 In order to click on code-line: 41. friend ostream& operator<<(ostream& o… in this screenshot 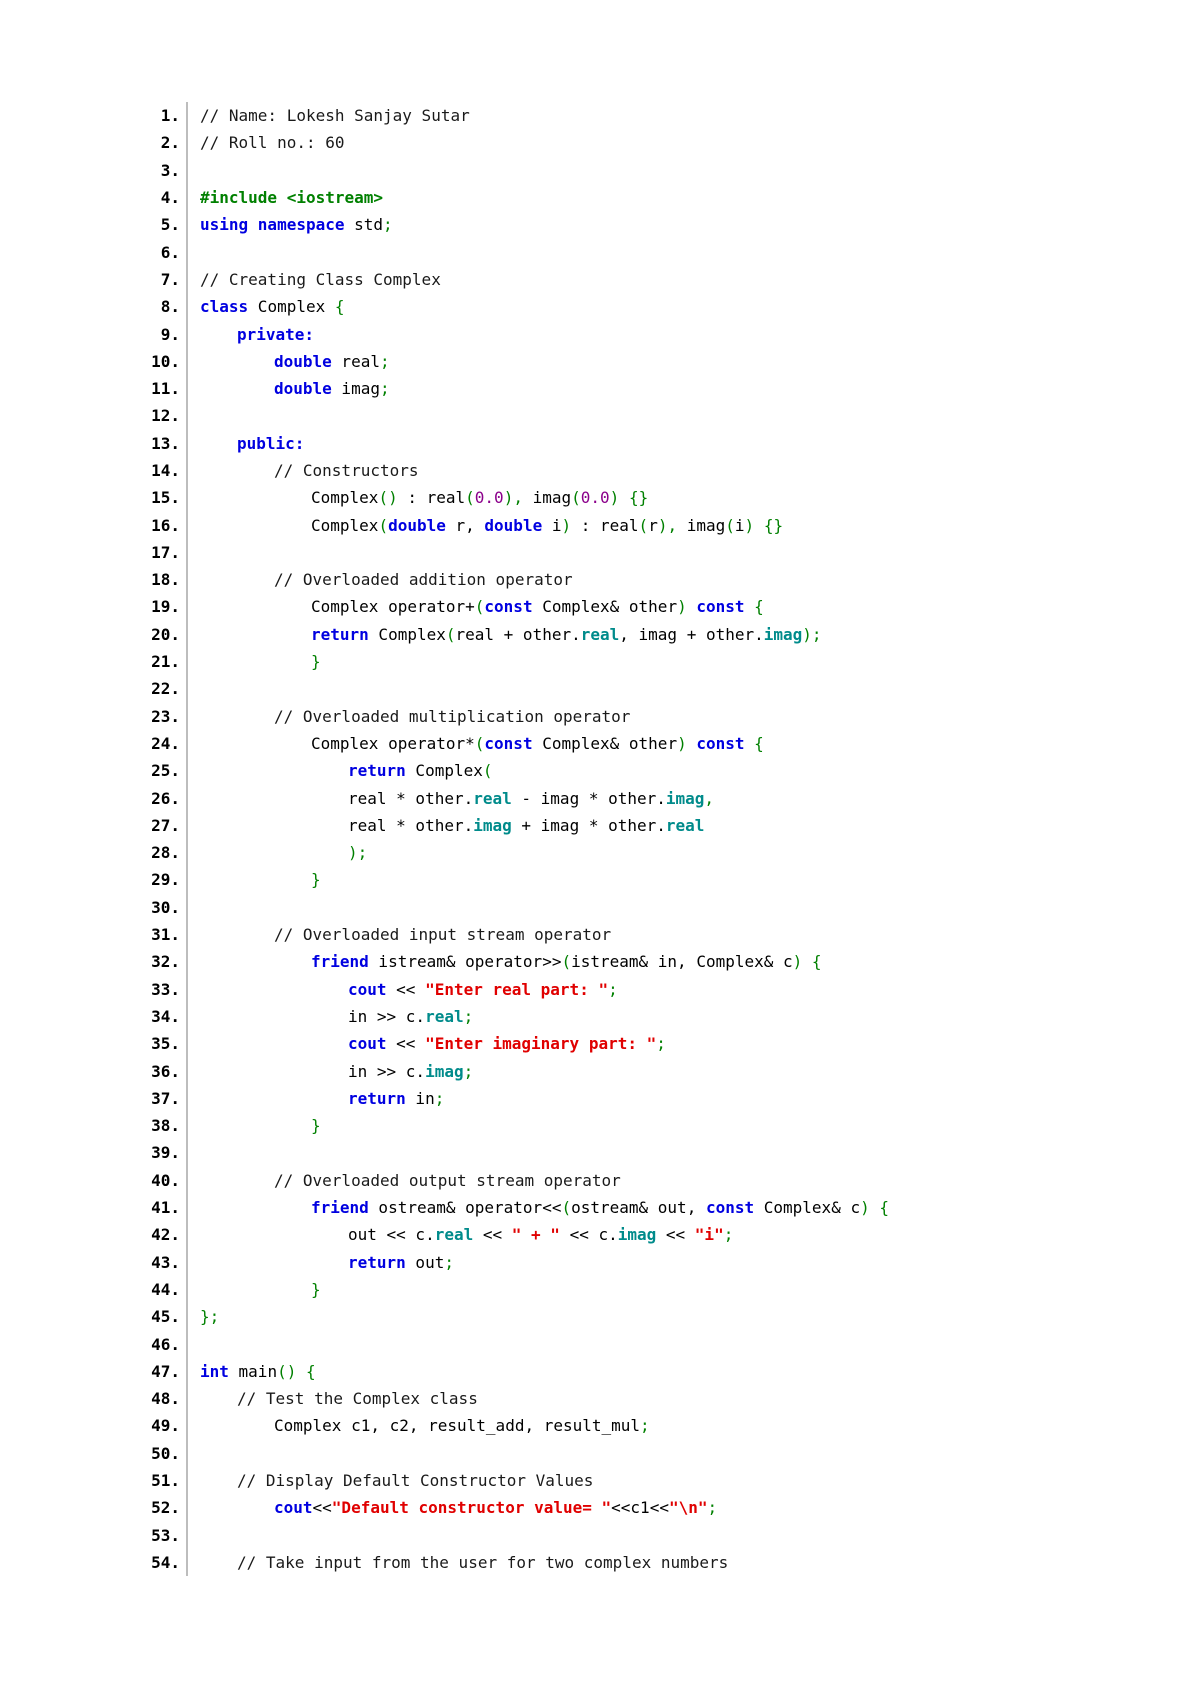, I will do `click(513, 1207)`.